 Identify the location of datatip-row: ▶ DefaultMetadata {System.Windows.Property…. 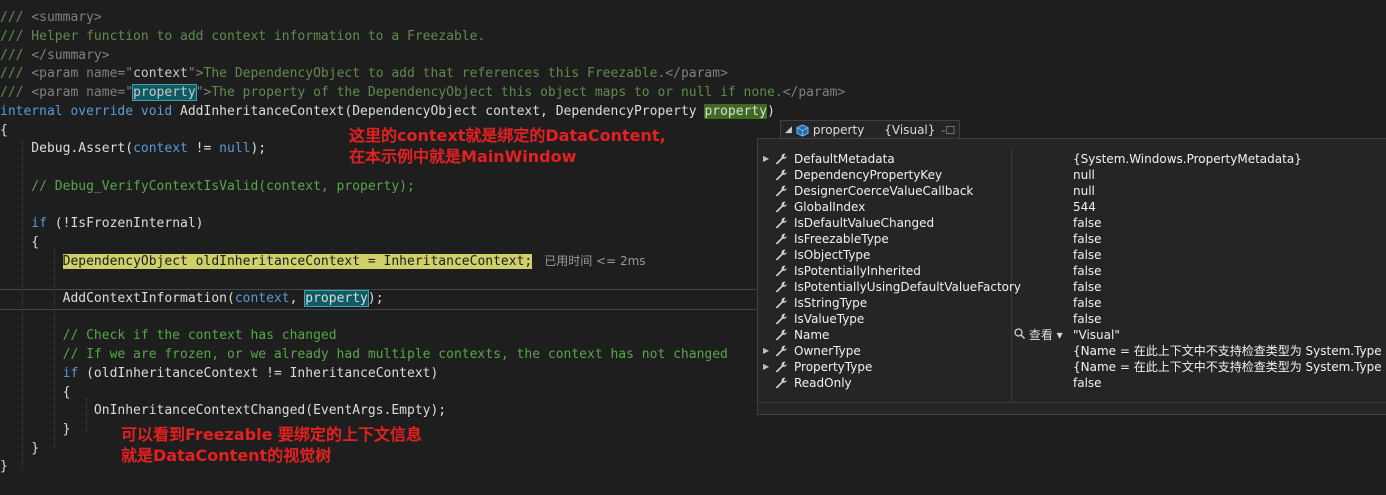
(1072, 159).